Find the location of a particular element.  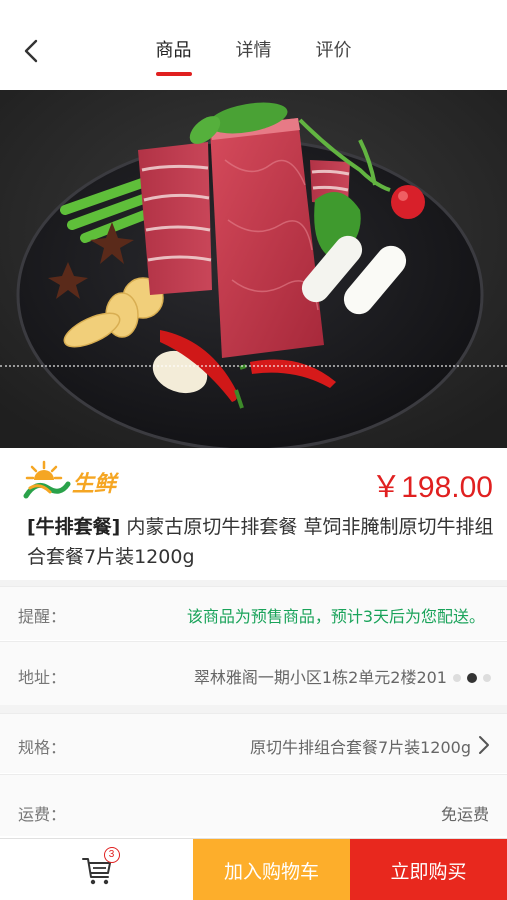

shipping-value: 免运费 is located at coordinates (464, 814).